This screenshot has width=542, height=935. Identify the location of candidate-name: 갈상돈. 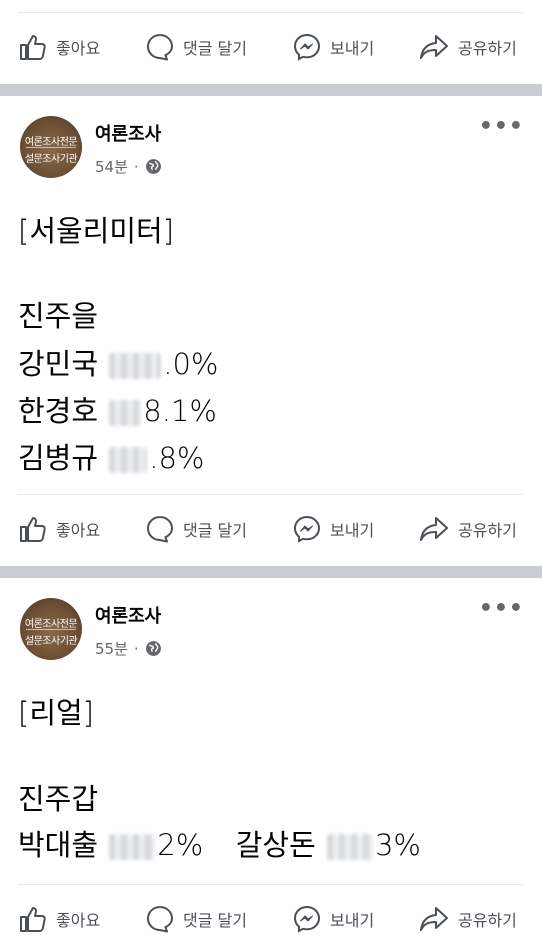
(275, 845).